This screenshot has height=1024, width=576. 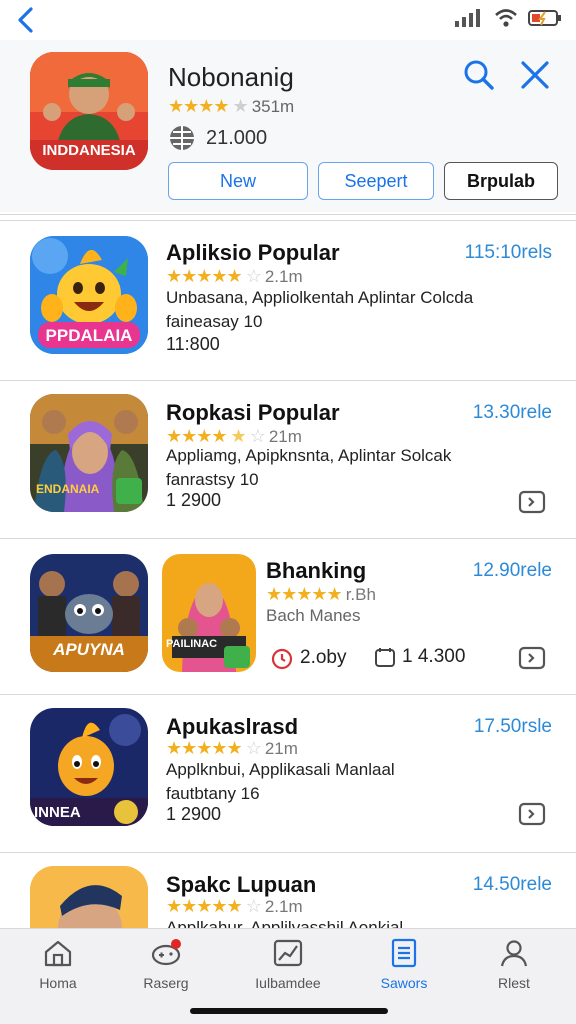 I want to click on tab-iulbamdee: Iulbamdee, so click(x=288, y=967).